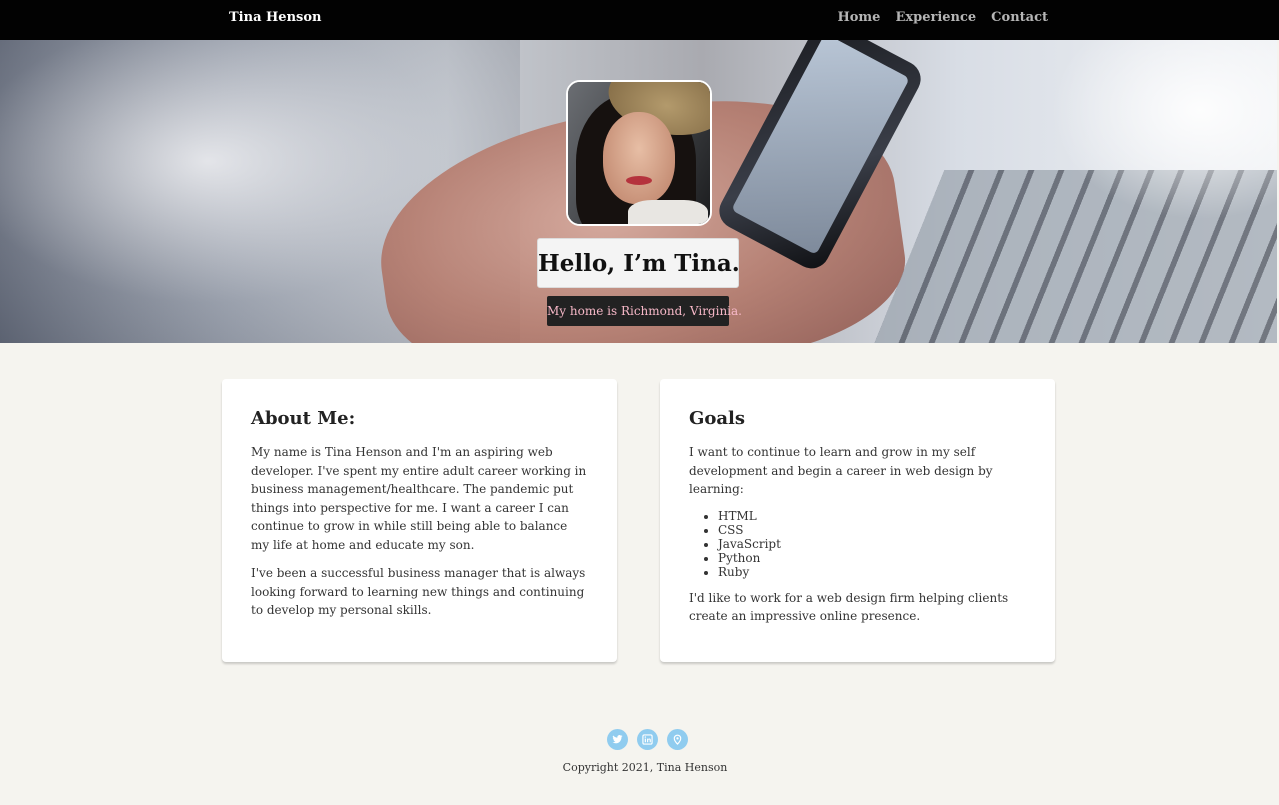 The height and width of the screenshot is (805, 1279). I want to click on linkedin-icon-glyph, so click(647, 739).